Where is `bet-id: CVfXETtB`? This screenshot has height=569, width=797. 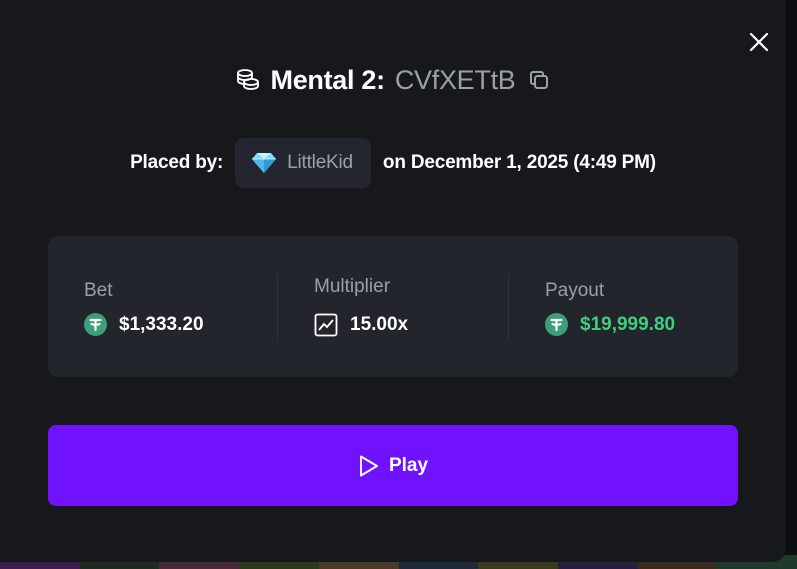 bet-id: CVfXETtB is located at coordinates (455, 79).